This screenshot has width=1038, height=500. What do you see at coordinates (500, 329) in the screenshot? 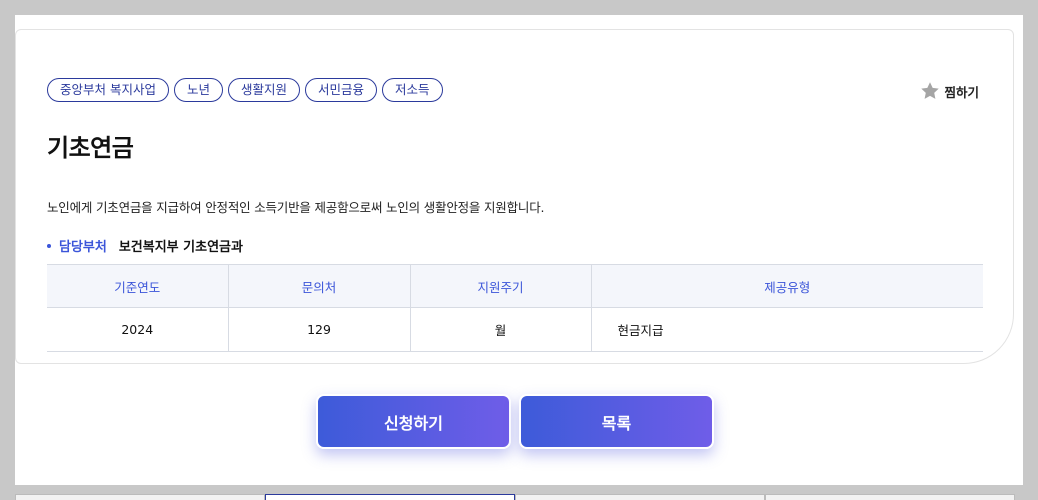
I see `cell-support-cycle: 월` at bounding box center [500, 329].